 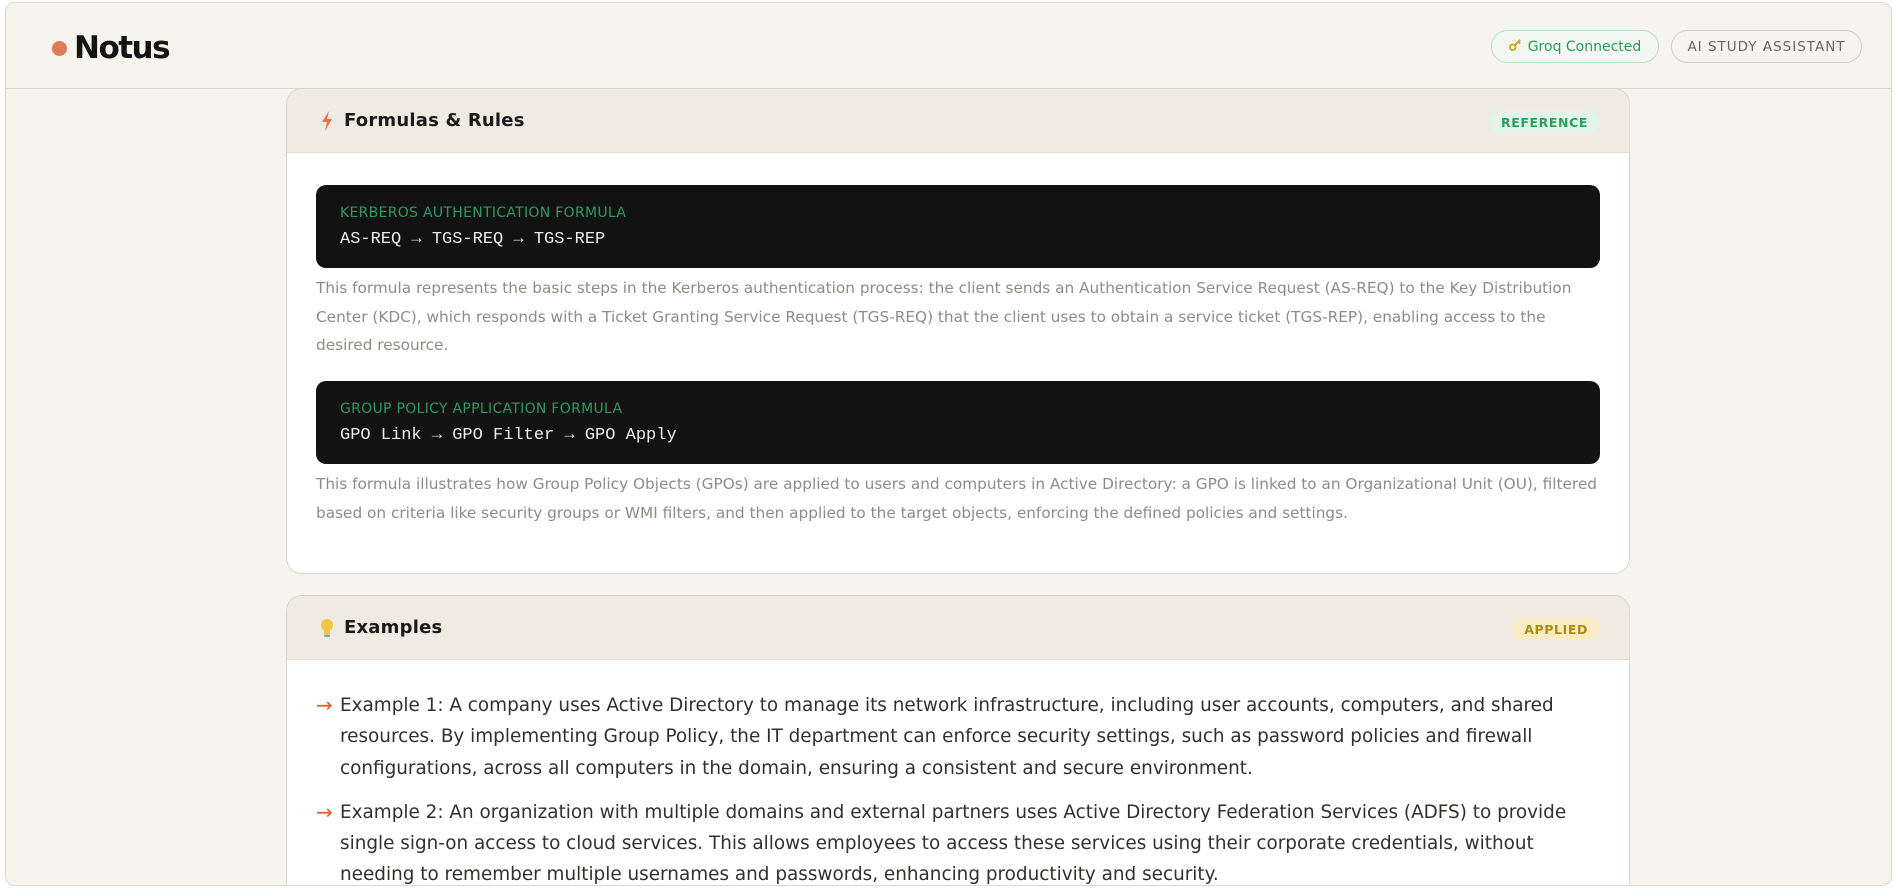 What do you see at coordinates (327, 120) in the screenshot?
I see `lightning-icon` at bounding box center [327, 120].